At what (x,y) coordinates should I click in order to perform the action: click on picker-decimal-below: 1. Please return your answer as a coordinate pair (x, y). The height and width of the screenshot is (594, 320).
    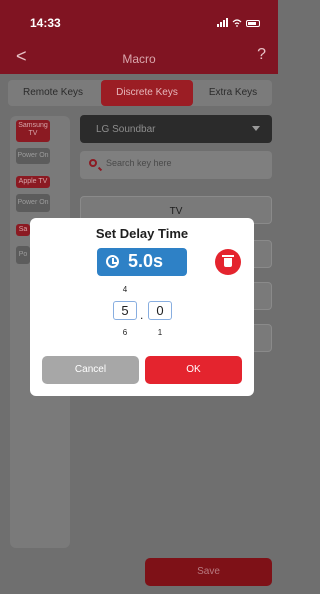
    Looking at the image, I should click on (160, 332).